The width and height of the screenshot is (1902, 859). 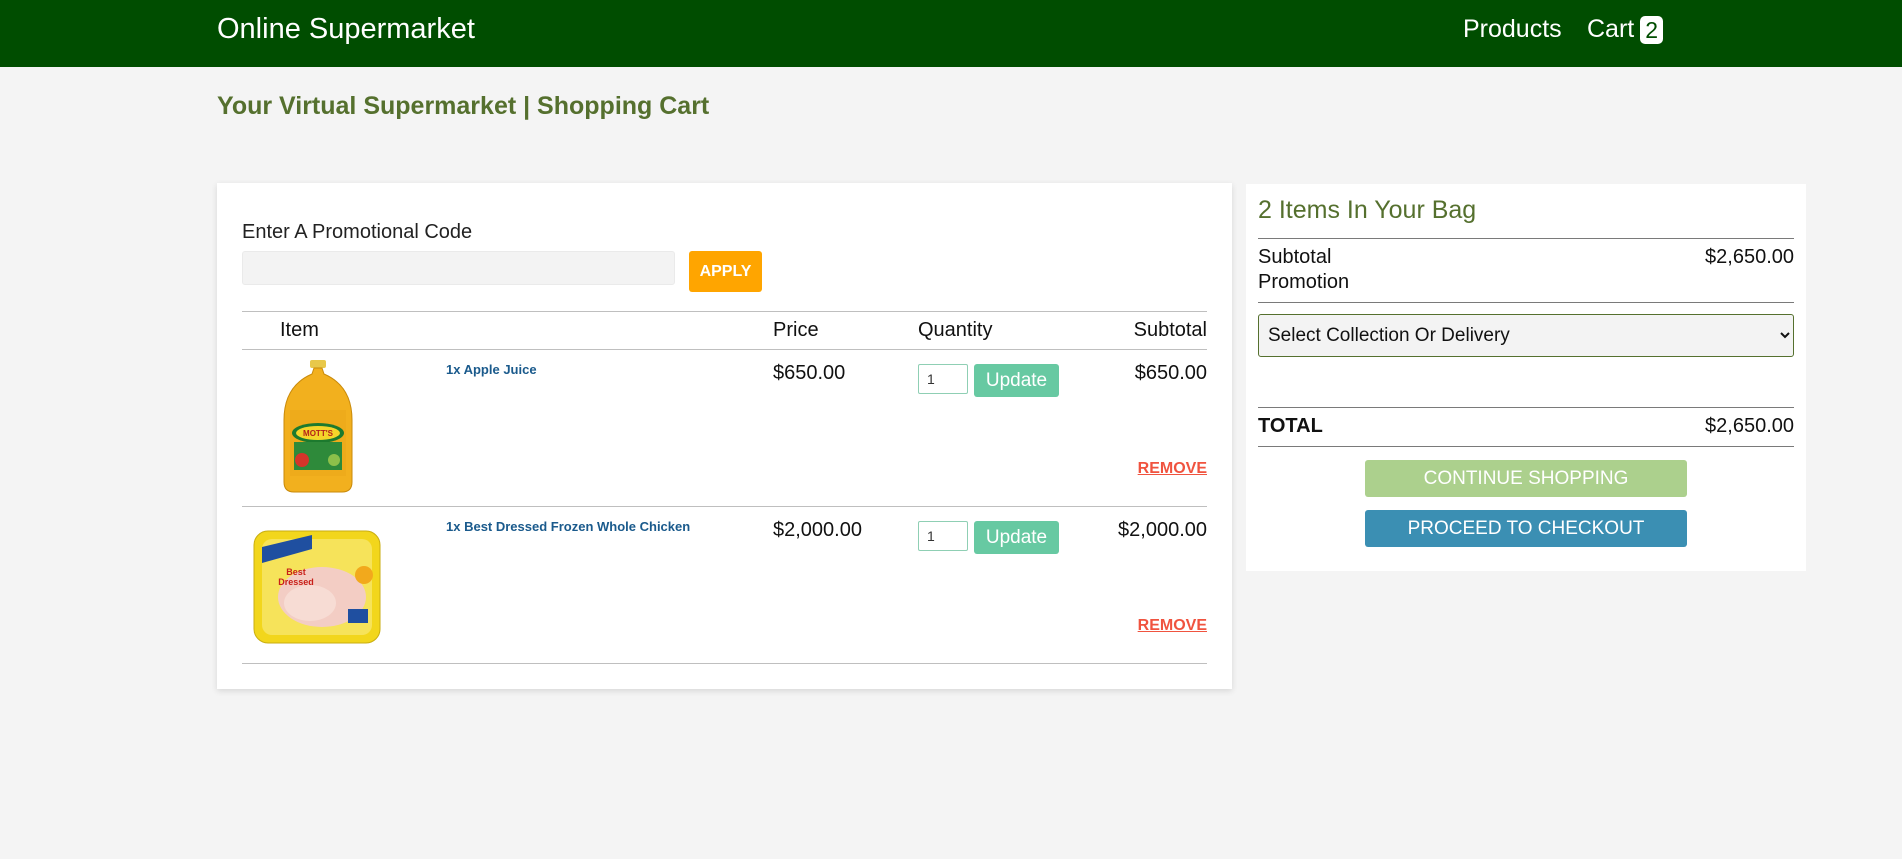 What do you see at coordinates (346, 29) in the screenshot?
I see `brand-link: Online Supermarket` at bounding box center [346, 29].